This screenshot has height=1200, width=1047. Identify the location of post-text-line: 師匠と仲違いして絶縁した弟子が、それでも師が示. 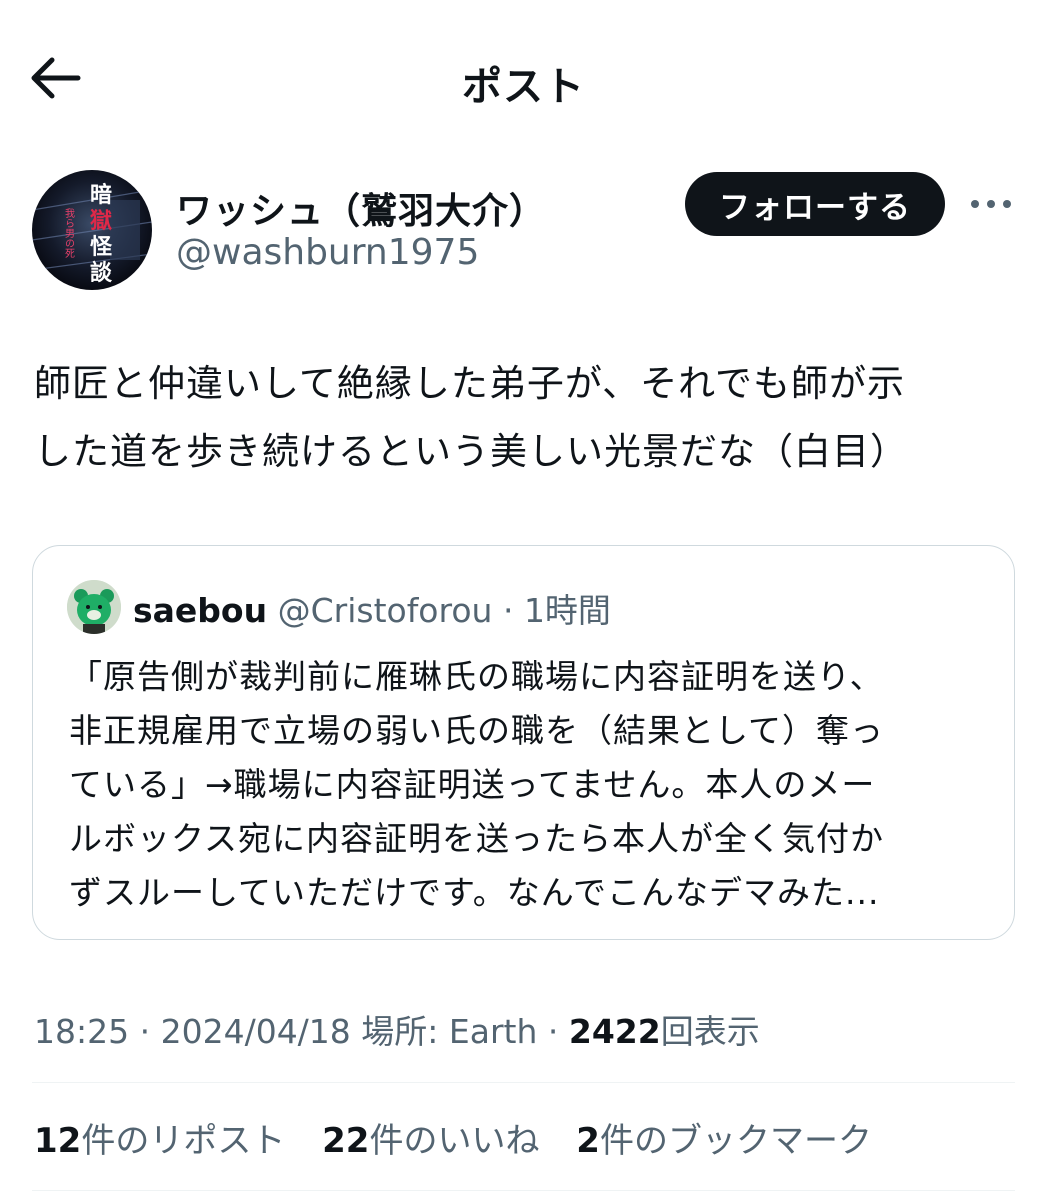
(470, 383).